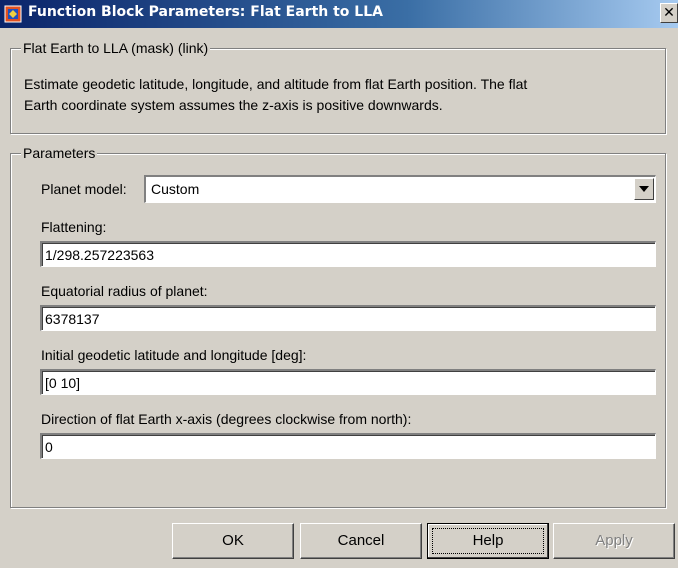  I want to click on planet-model-label: Planet model:, so click(84, 189).